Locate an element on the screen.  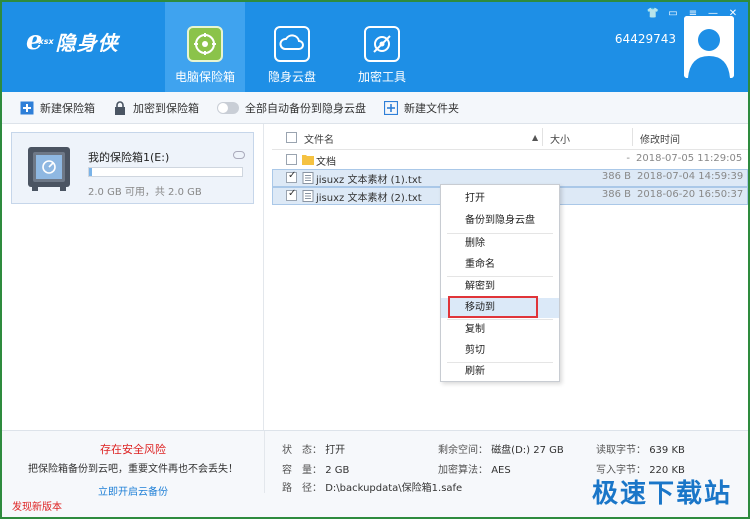
auto-backup-label: 全部自动备份到隐身云盘 is located at coordinates (305, 108).